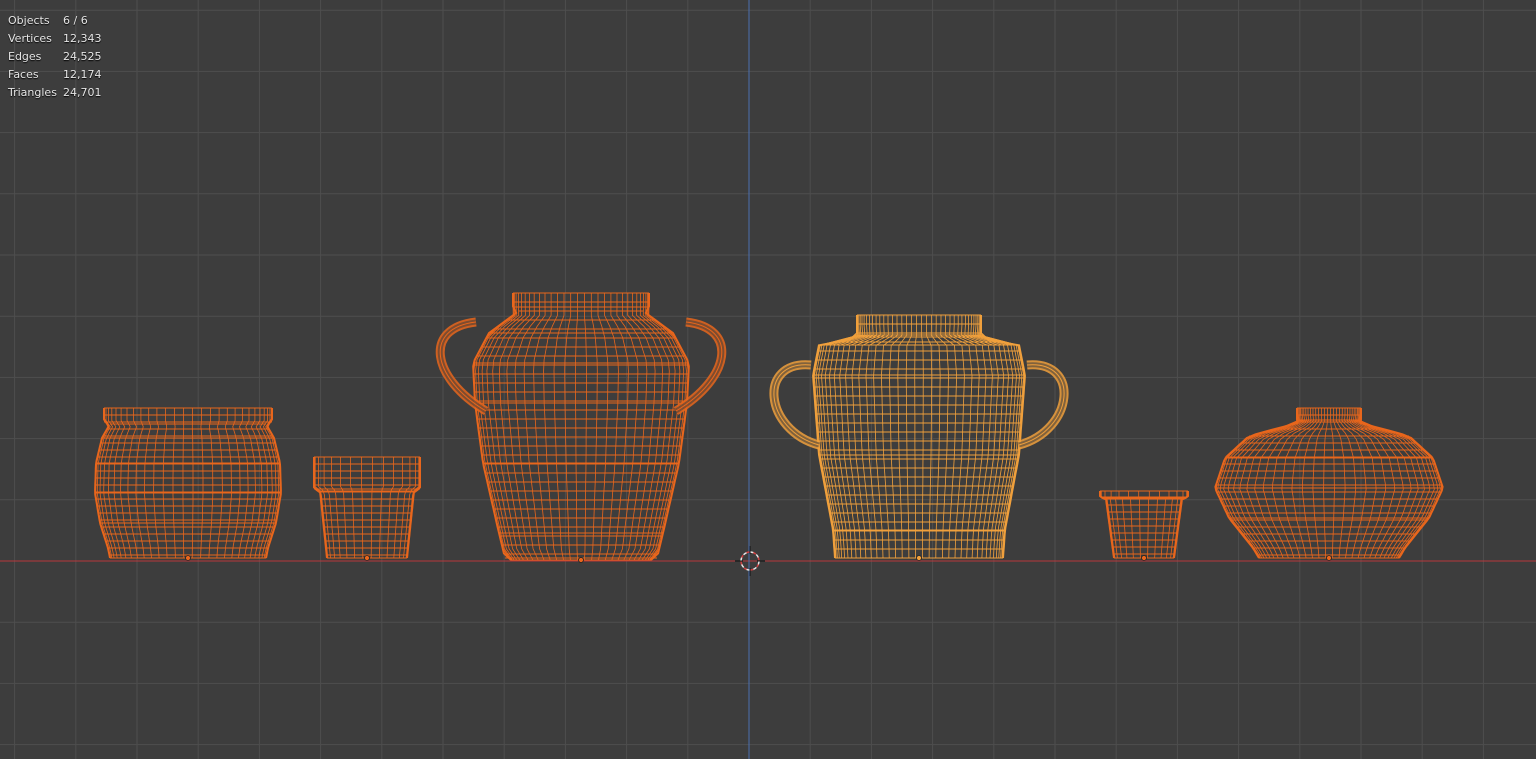 The height and width of the screenshot is (759, 1536). I want to click on mesh-object-vase-wide-bowl, so click(188, 484).